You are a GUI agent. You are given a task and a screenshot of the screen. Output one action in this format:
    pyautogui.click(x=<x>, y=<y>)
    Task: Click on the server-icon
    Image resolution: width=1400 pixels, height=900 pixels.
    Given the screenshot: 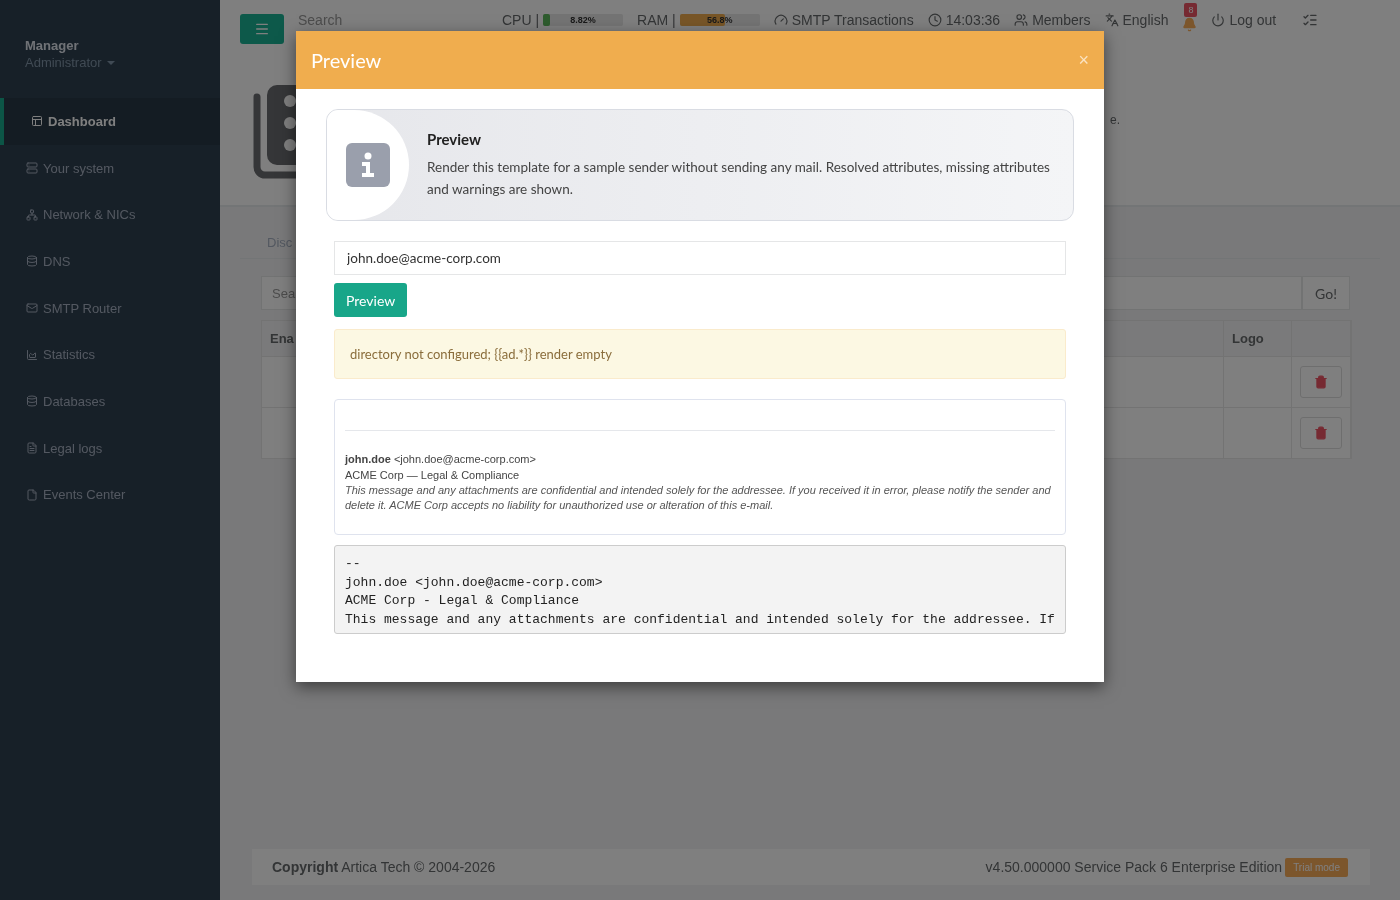 What is the action you would take?
    pyautogui.click(x=32, y=168)
    